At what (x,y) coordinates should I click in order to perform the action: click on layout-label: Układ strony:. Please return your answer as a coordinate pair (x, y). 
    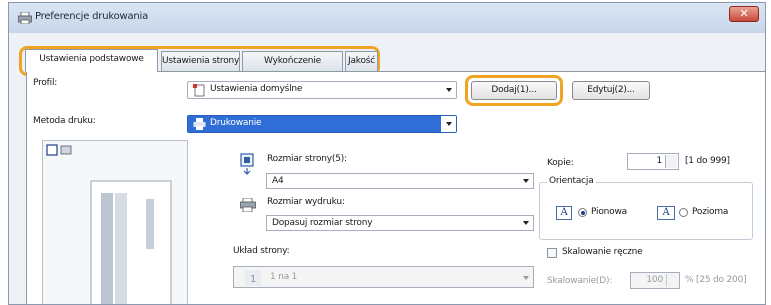
    Looking at the image, I should click on (261, 251).